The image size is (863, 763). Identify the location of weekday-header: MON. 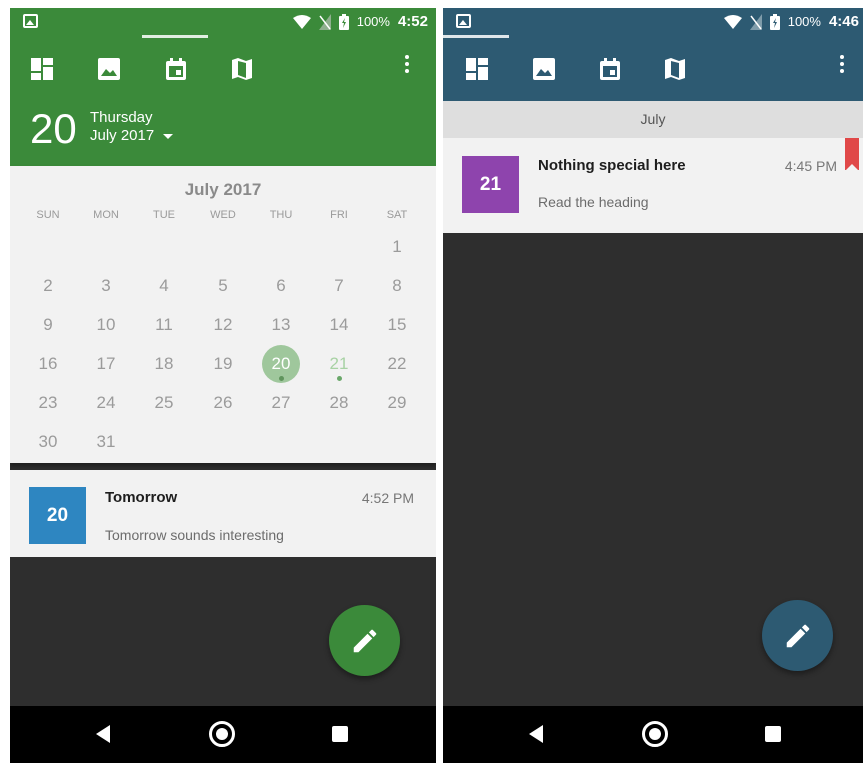
(106, 215).